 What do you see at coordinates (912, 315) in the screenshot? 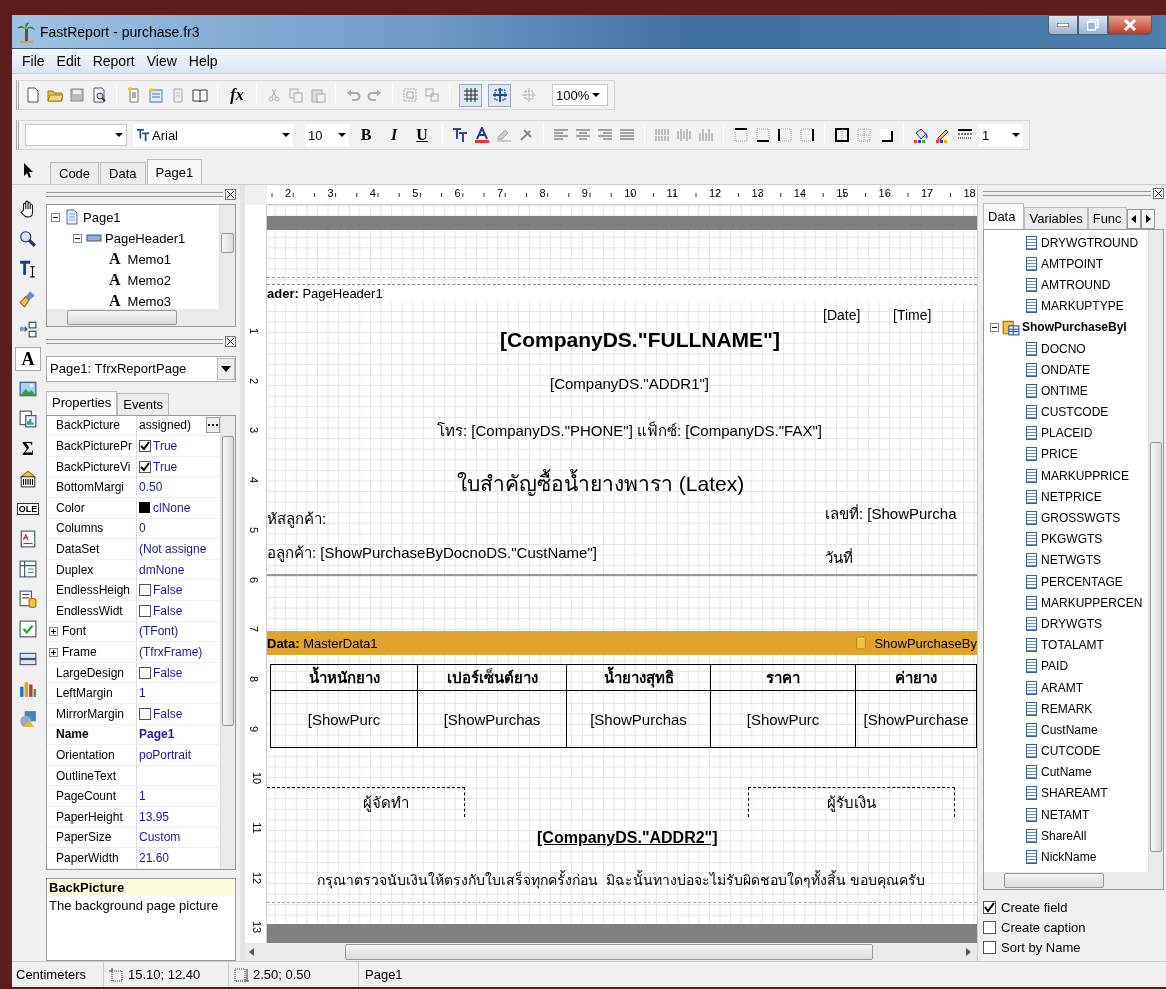
I see `report-memo: [Time]` at bounding box center [912, 315].